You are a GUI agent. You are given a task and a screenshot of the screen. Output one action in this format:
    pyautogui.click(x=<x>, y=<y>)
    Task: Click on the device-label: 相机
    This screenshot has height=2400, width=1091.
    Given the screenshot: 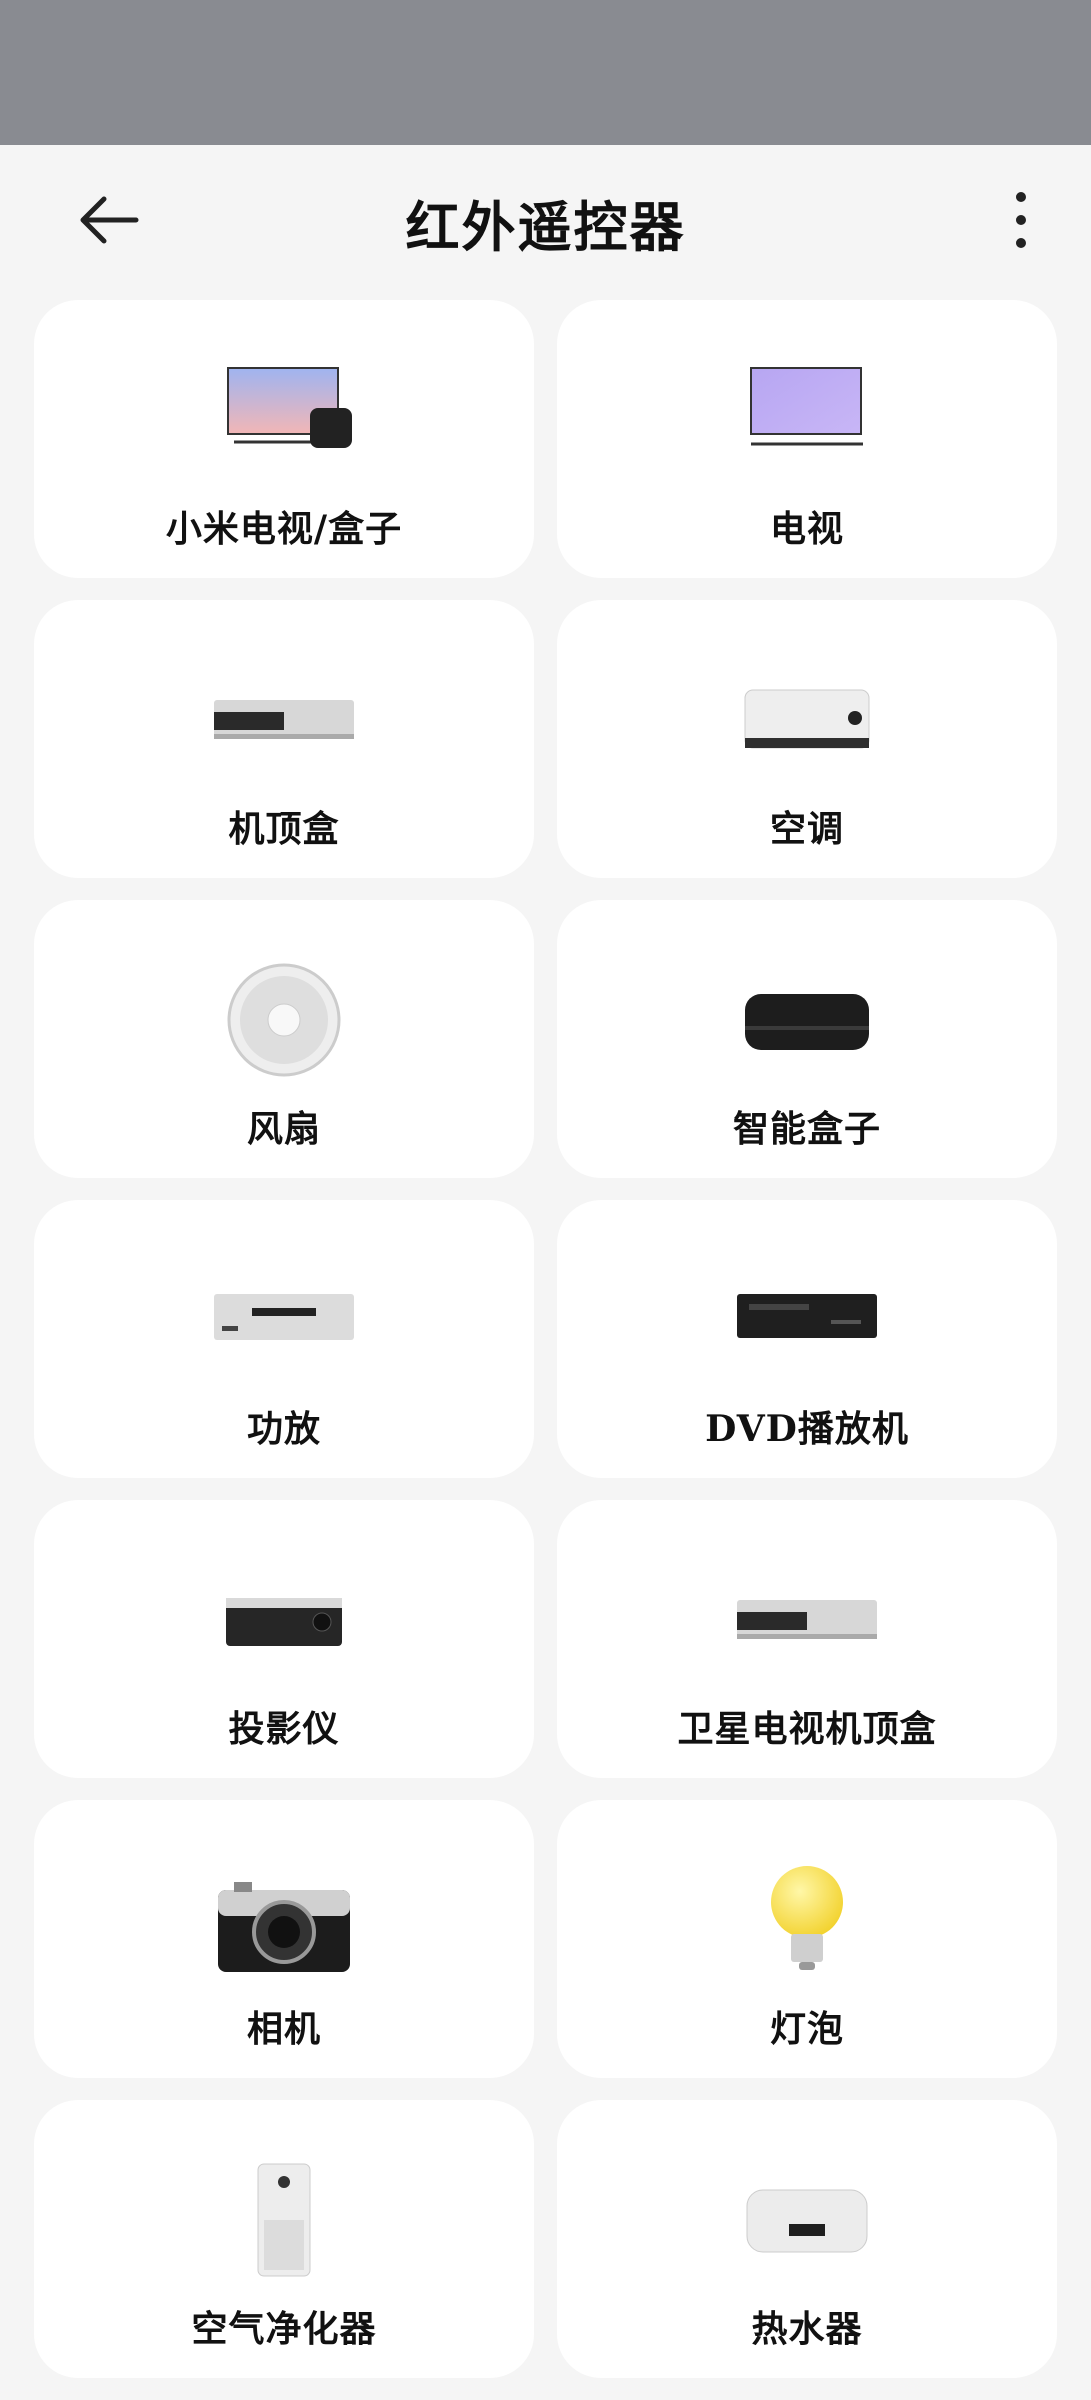 What is the action you would take?
    pyautogui.click(x=283, y=2029)
    